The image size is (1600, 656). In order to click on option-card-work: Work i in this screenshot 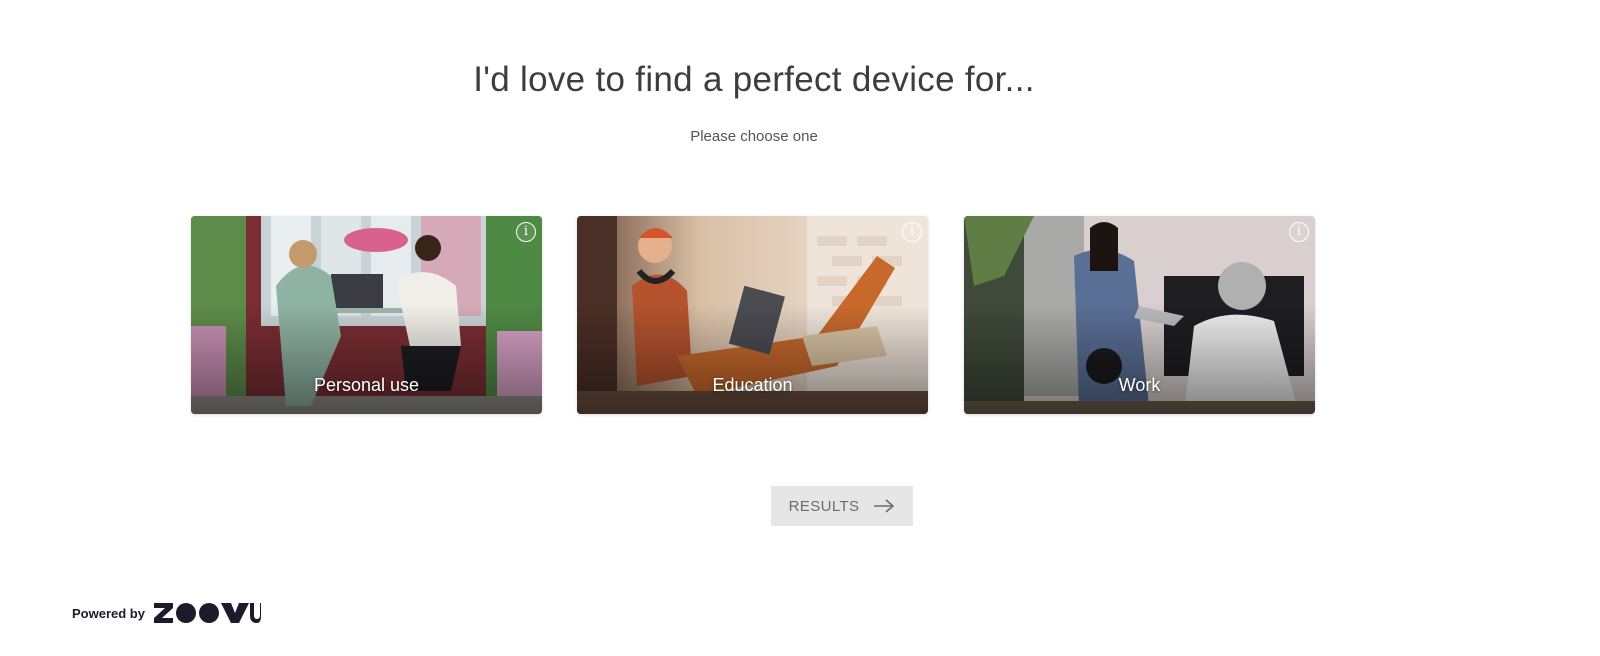, I will do `click(1139, 315)`.